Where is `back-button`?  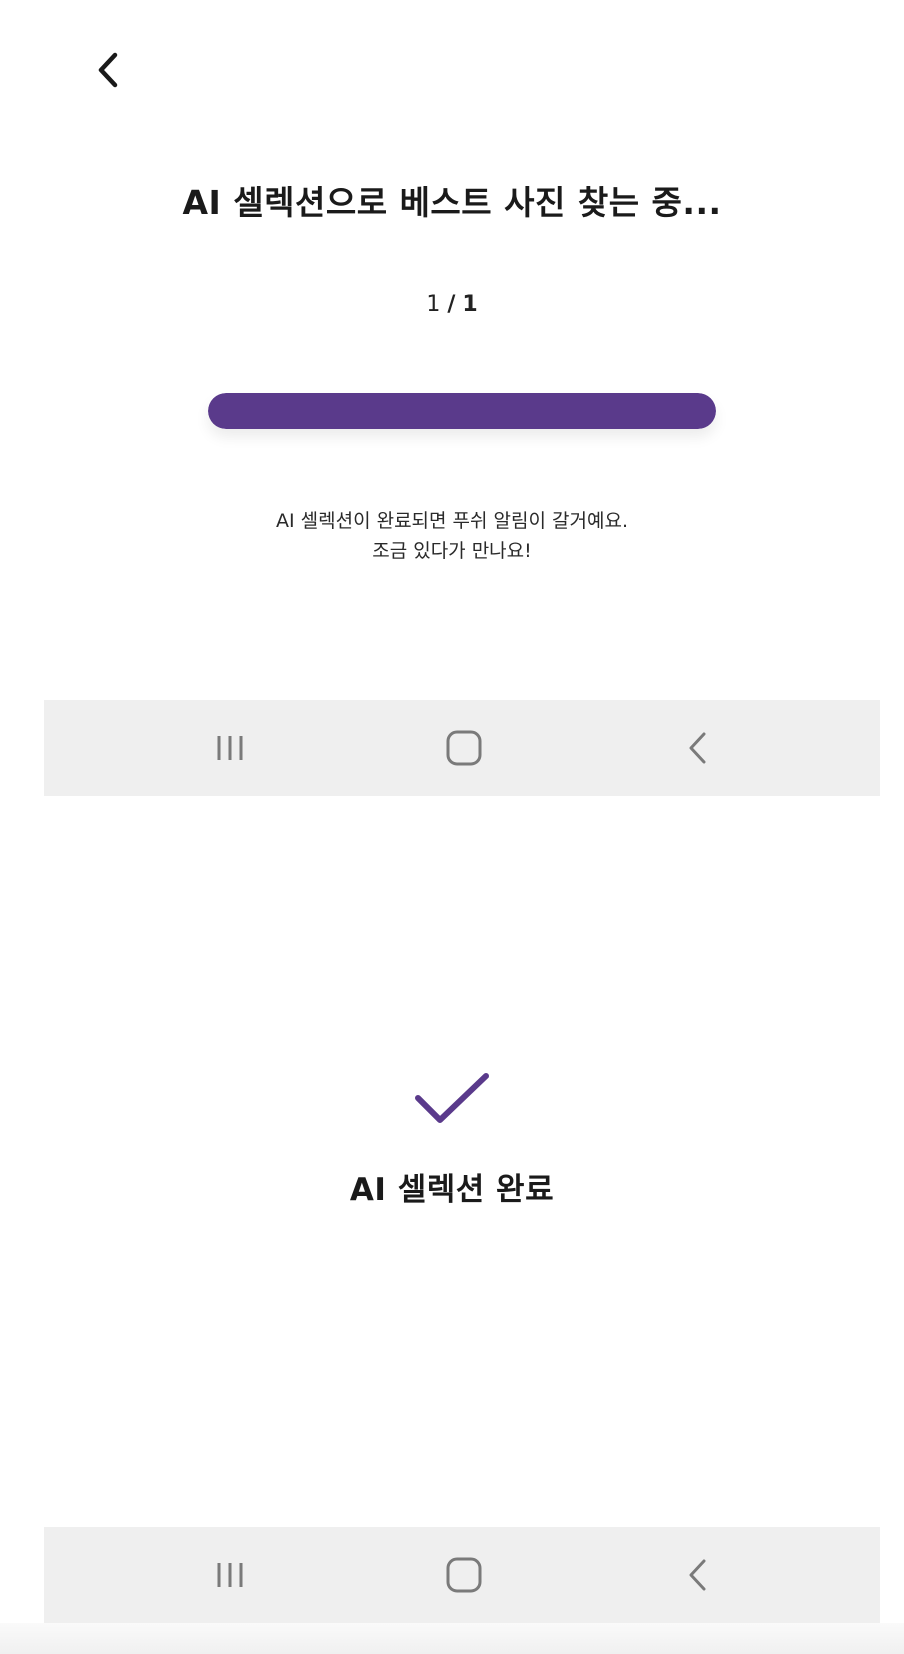
back-button is located at coordinates (108, 70).